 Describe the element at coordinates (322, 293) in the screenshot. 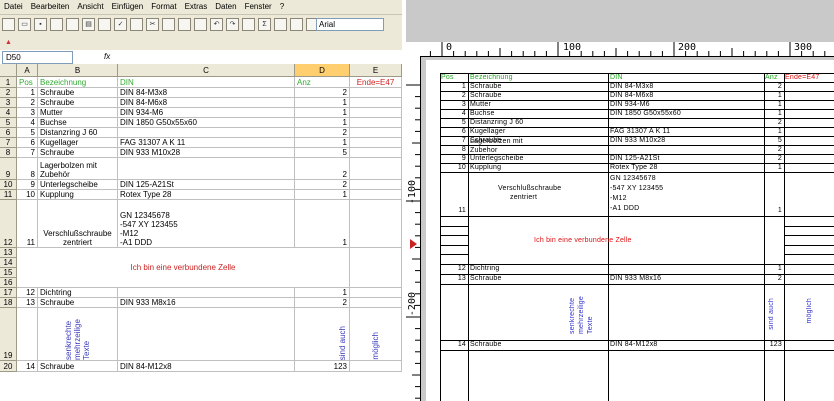

I see `cell-d17: 1` at that location.